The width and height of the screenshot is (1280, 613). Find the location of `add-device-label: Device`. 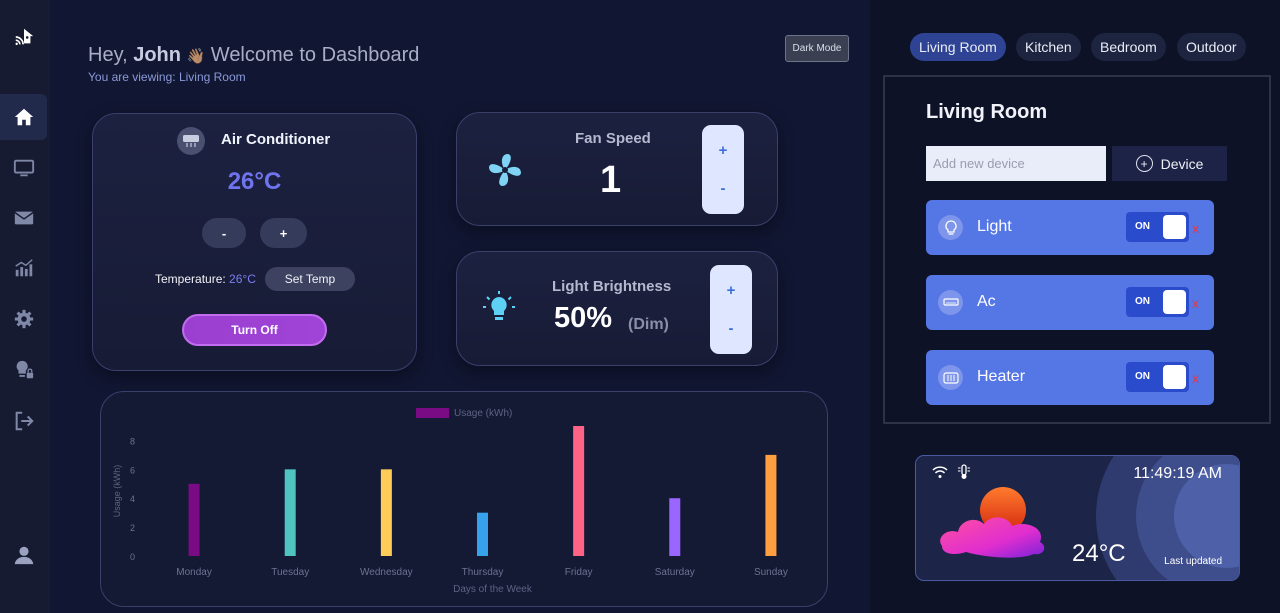

add-device-label: Device is located at coordinates (1182, 163).